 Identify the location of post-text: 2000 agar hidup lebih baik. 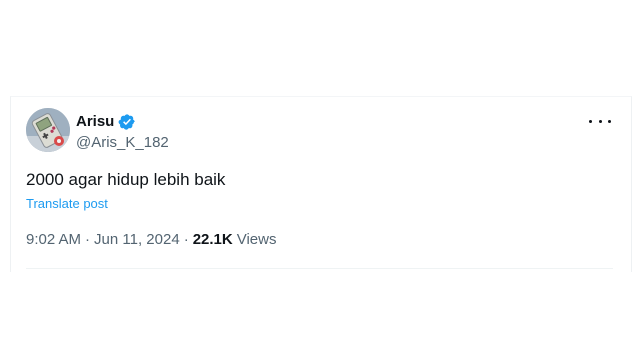
(126, 179).